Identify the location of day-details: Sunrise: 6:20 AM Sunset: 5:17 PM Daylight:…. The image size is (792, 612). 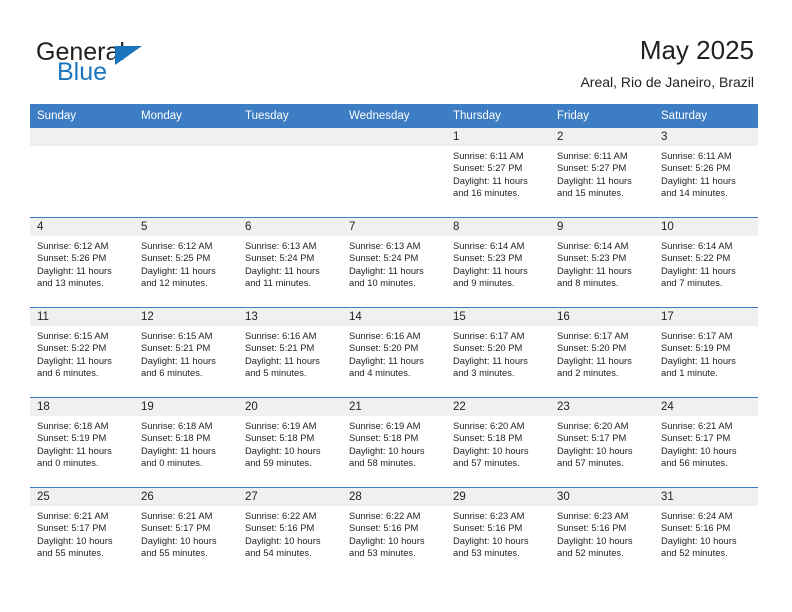
(602, 443).